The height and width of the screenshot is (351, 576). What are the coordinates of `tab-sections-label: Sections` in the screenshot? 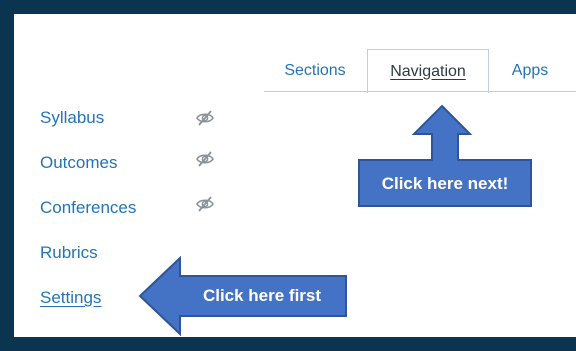 It's located at (315, 70).